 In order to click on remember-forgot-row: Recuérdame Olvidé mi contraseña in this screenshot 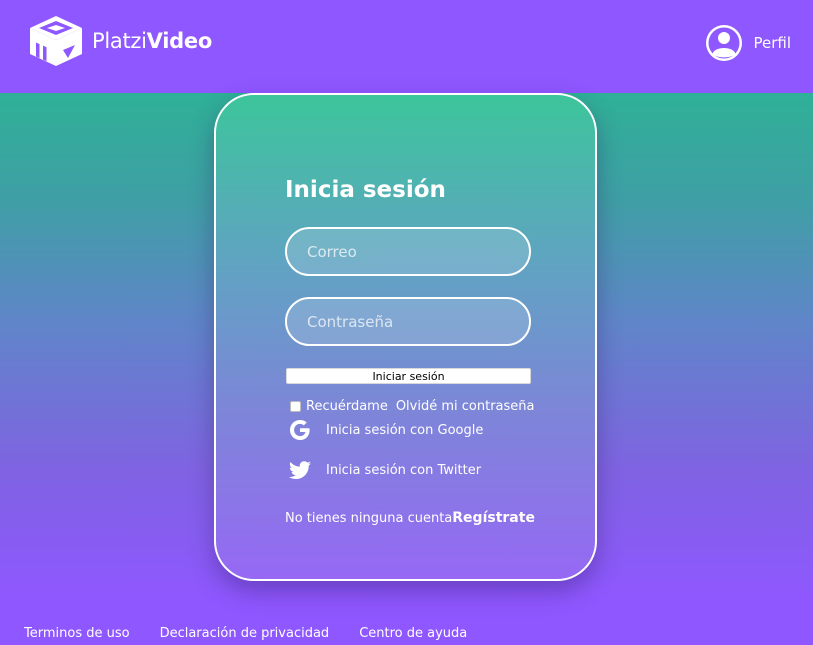, I will do `click(415, 406)`.